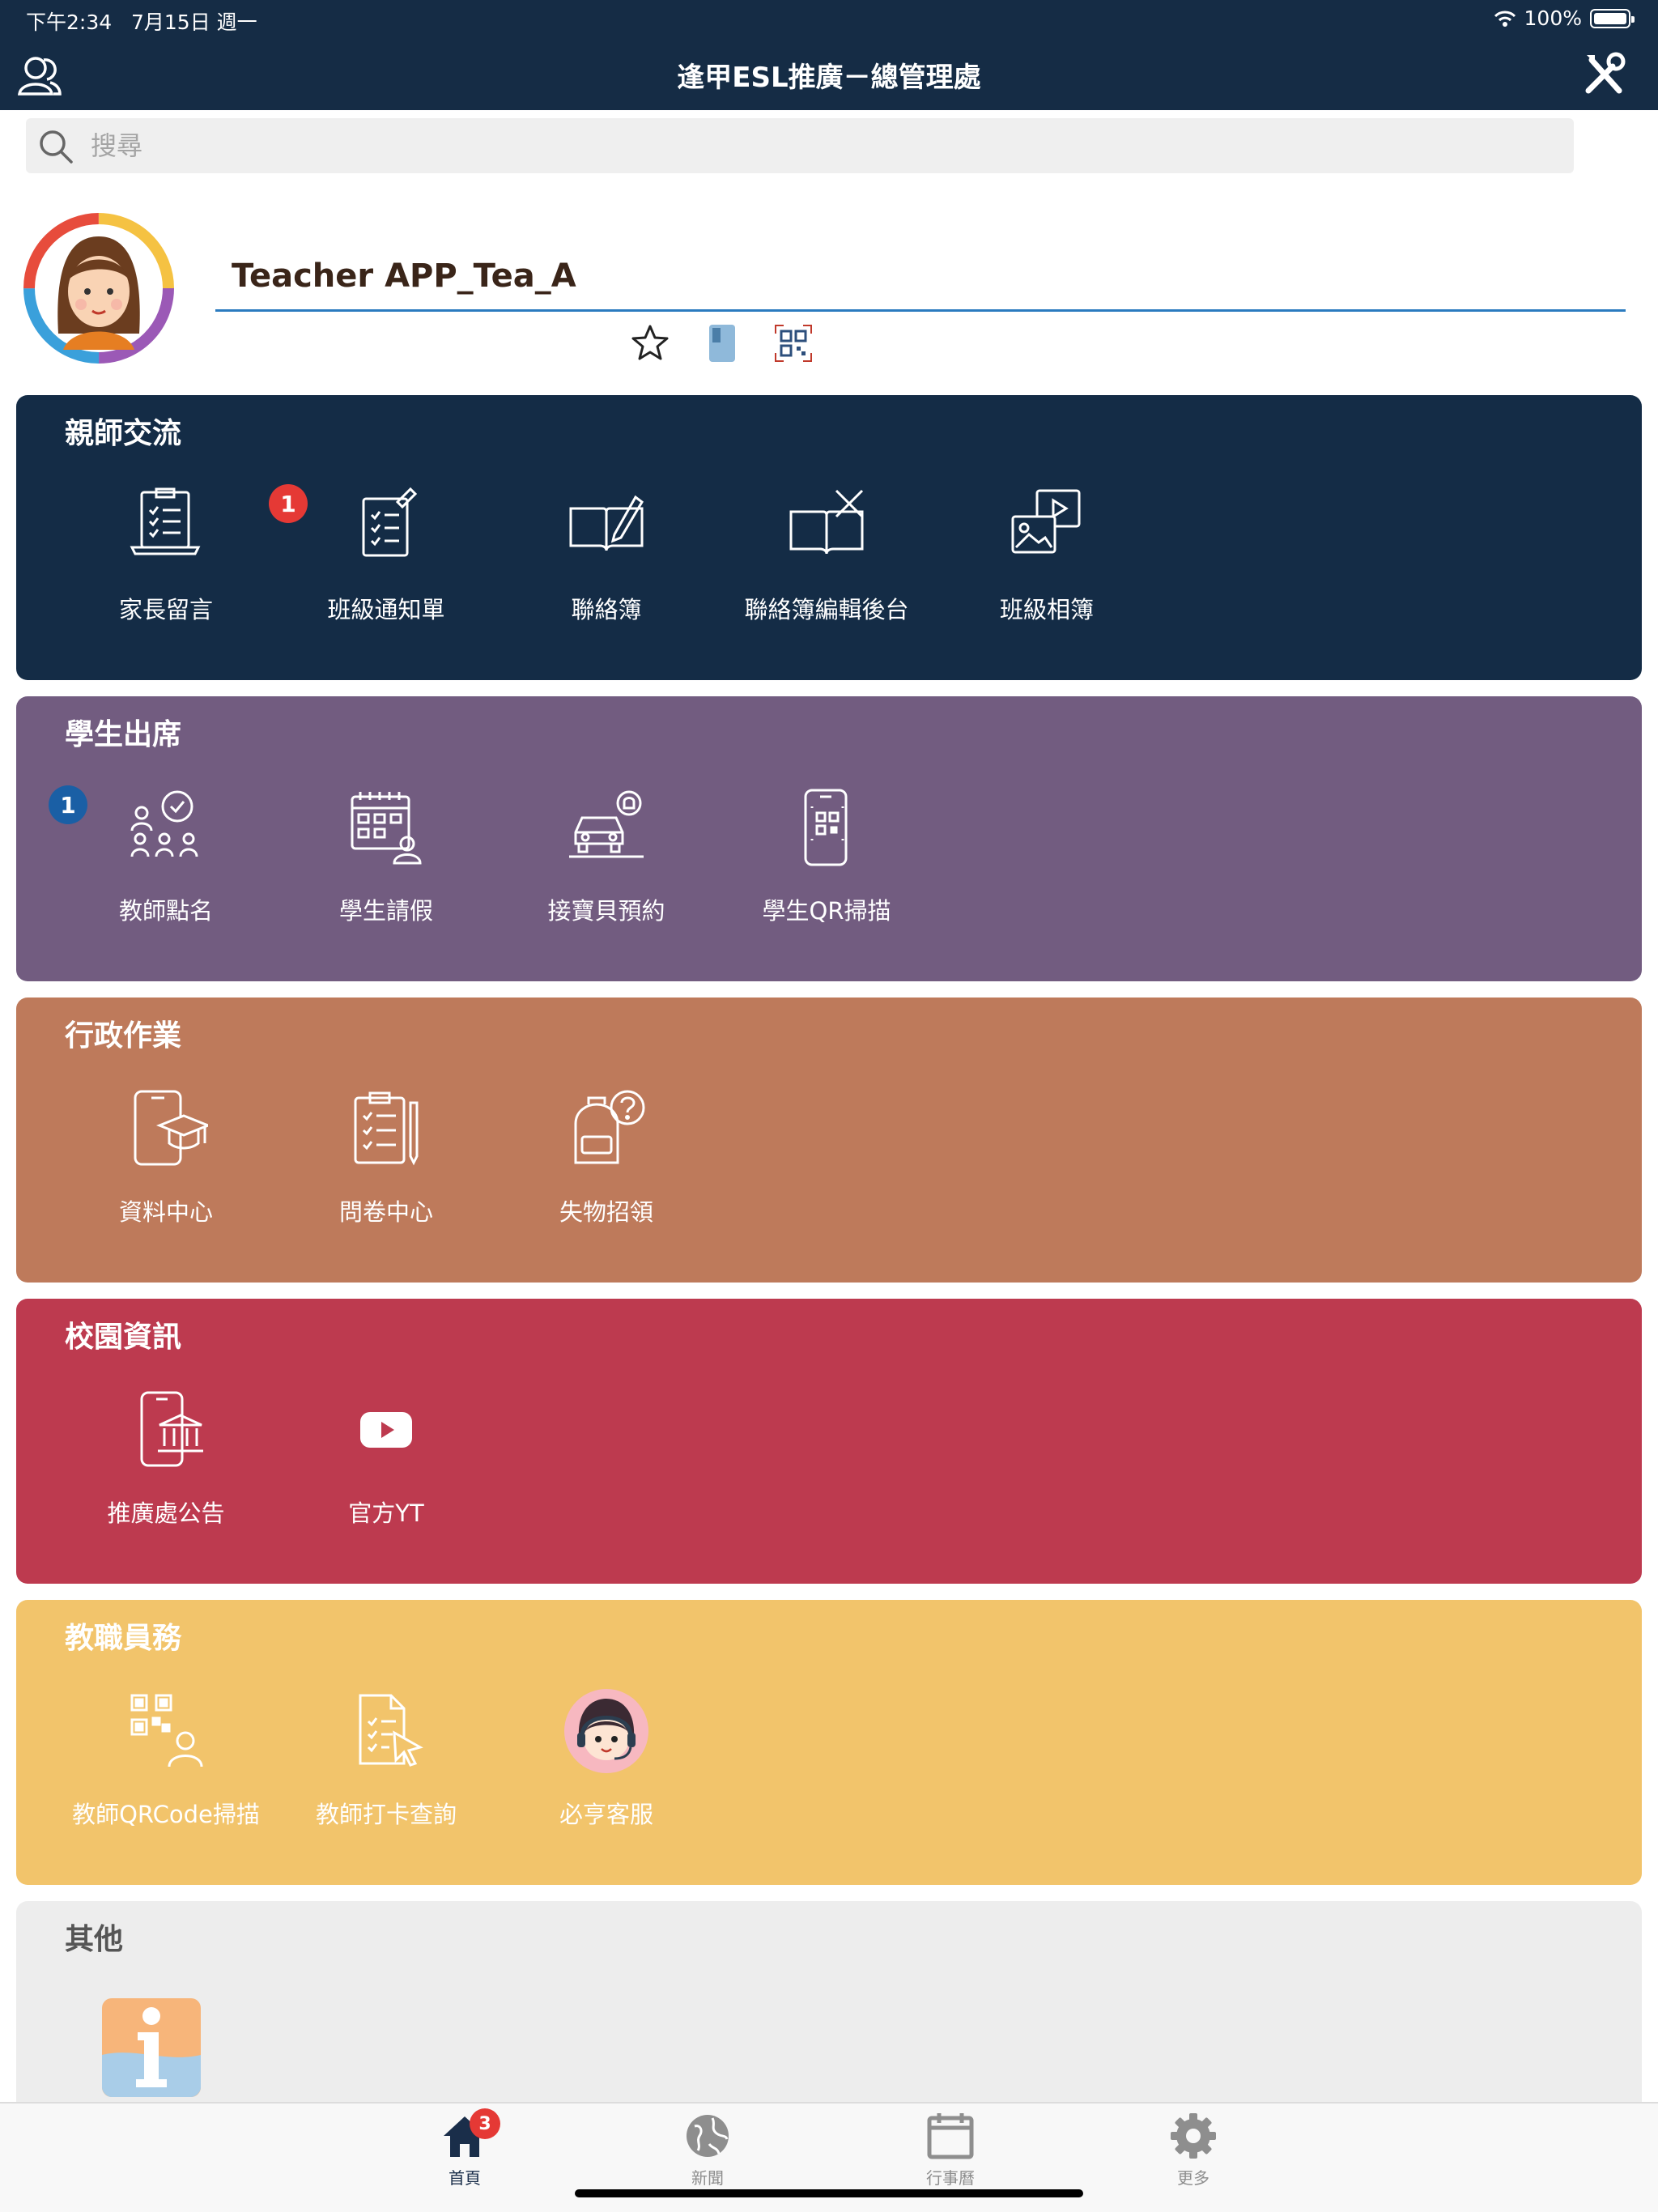 The image size is (1658, 2212). Describe the element at coordinates (165, 911) in the screenshot. I see `tile-label: 教師點名` at that location.